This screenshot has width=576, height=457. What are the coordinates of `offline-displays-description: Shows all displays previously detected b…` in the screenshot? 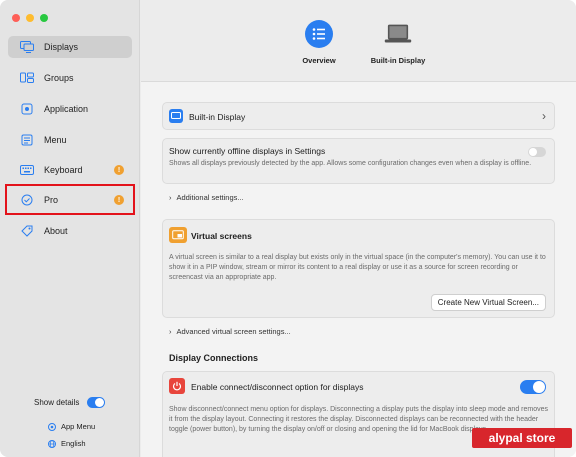 It's located at (350, 163).